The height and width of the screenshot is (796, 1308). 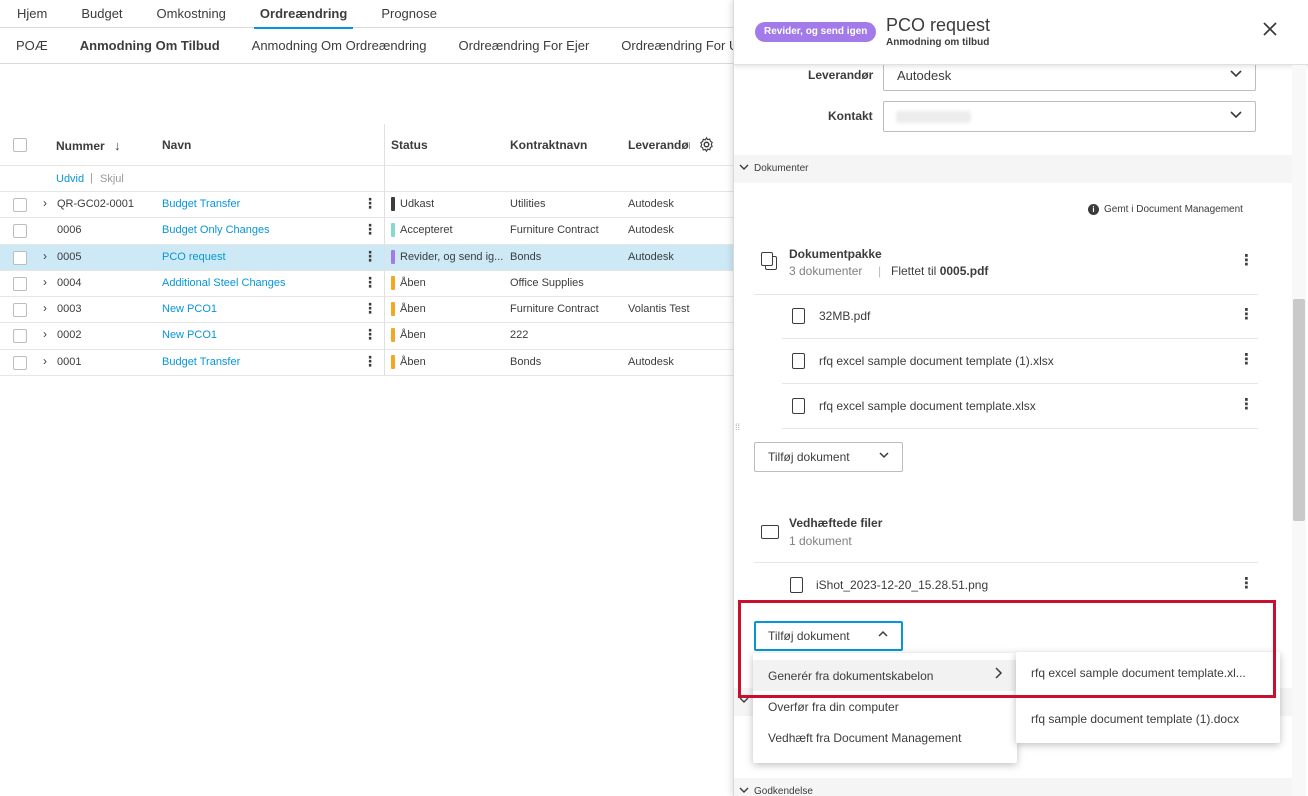 I want to click on subtab-anmodning-om-tilbud: Anmodning Om Tilbud, so click(x=150, y=45).